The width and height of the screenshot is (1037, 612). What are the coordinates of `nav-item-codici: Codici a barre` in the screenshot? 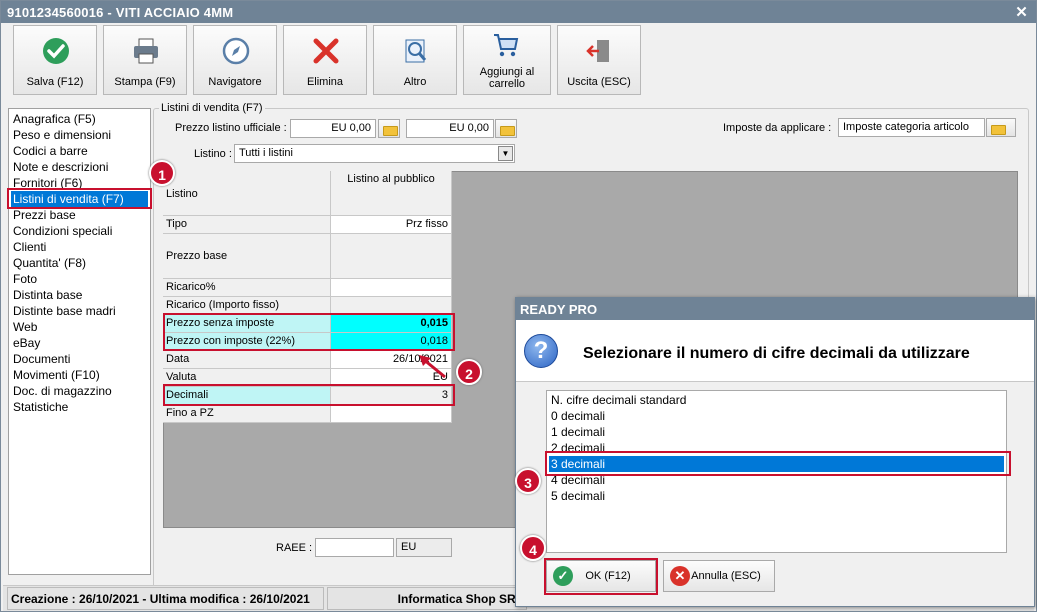 It's located at (79, 151).